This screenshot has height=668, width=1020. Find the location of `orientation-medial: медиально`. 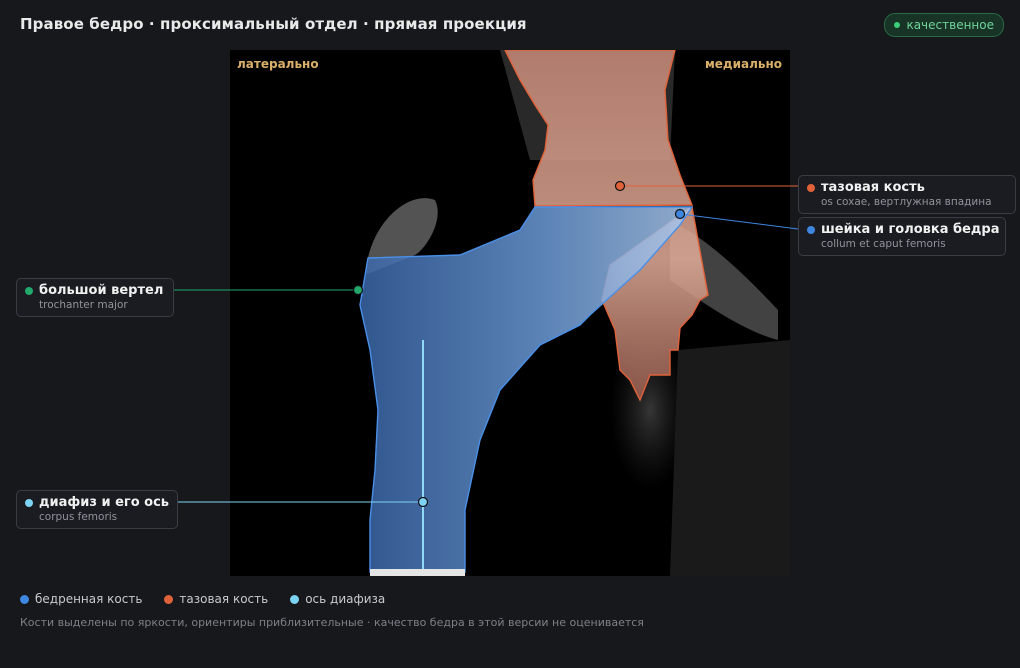

orientation-medial: медиально is located at coordinates (743, 64).